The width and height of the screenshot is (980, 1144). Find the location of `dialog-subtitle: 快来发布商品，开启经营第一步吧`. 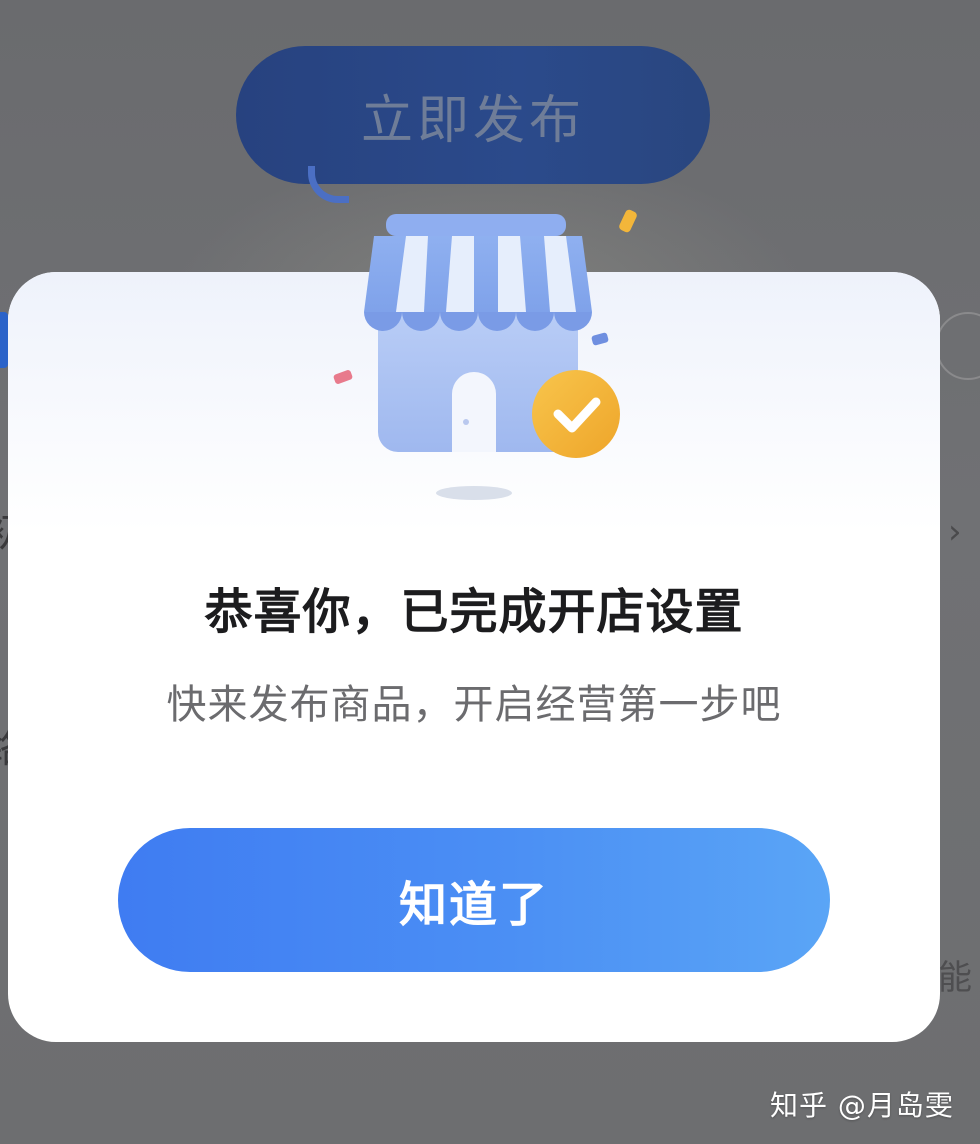

dialog-subtitle: 快来发布商品，开启经营第一步吧 is located at coordinates (474, 705).